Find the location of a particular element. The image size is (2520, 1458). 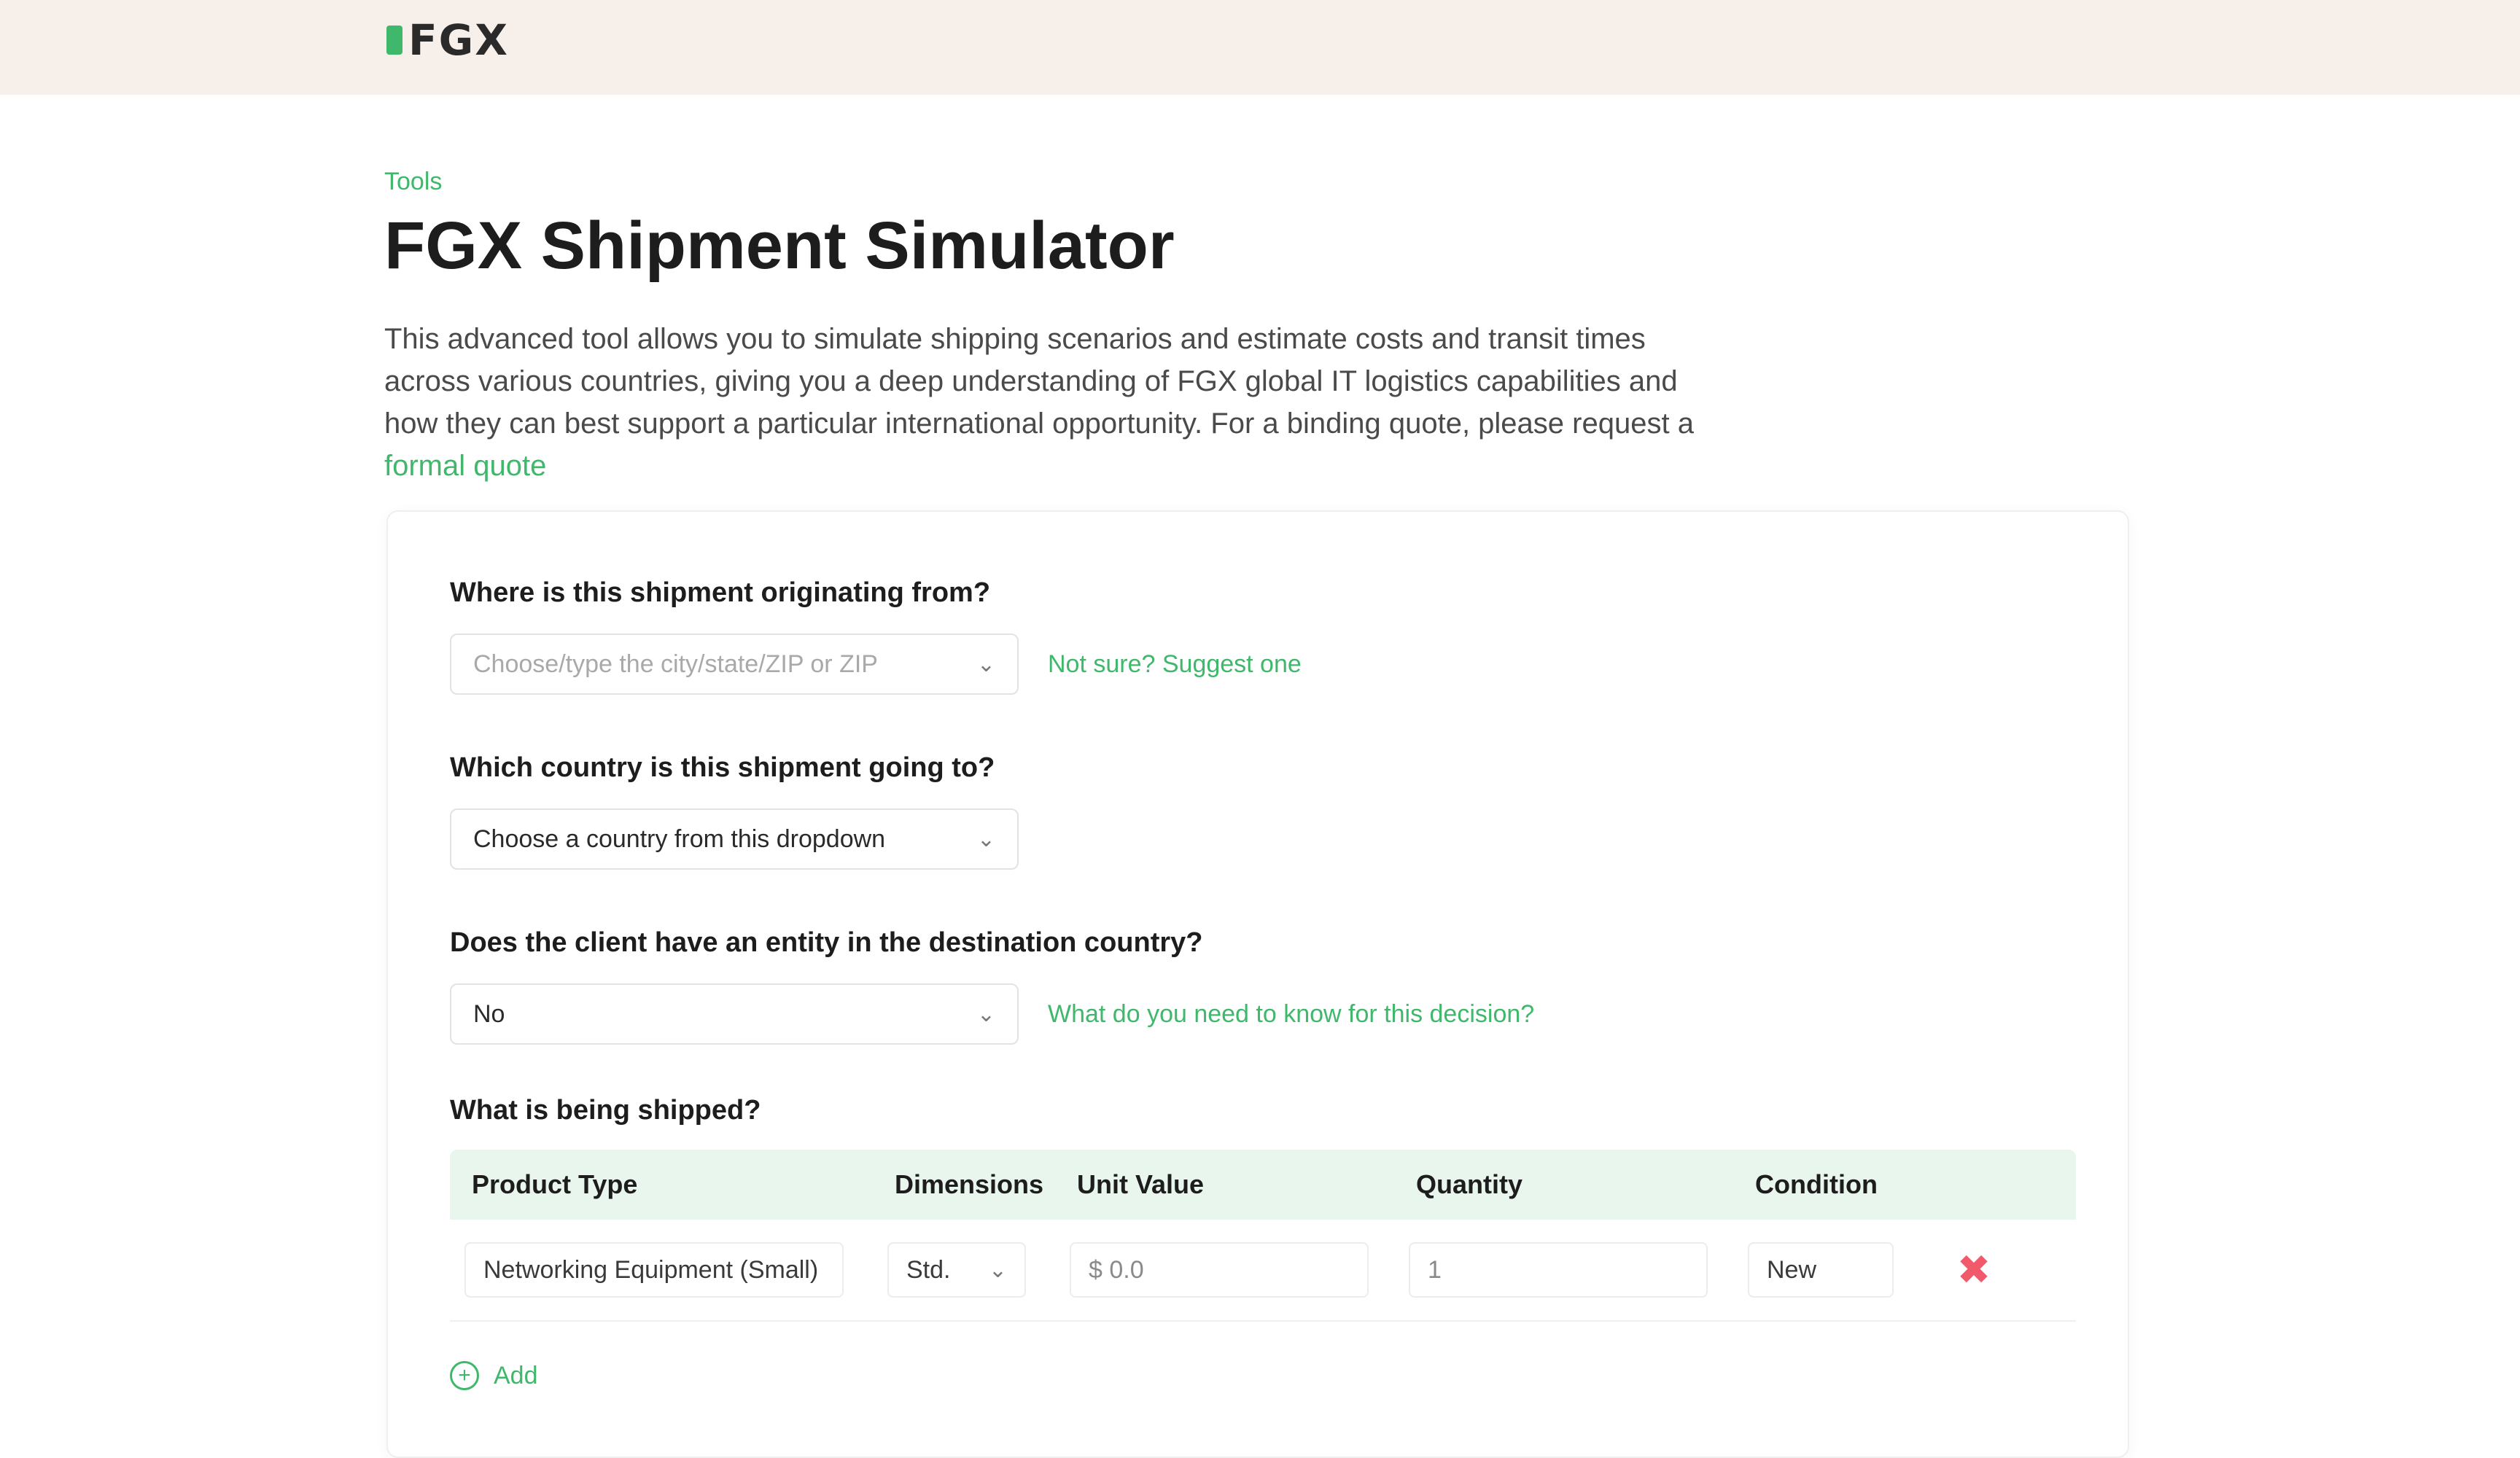

column-header-quantity: Quantity is located at coordinates (1469, 1184).